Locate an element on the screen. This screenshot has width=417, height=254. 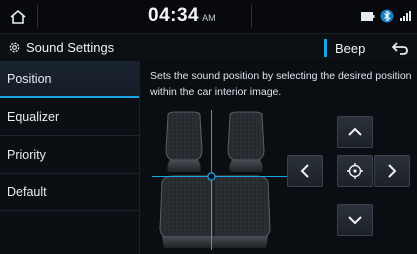
gear-icon is located at coordinates (14, 47).